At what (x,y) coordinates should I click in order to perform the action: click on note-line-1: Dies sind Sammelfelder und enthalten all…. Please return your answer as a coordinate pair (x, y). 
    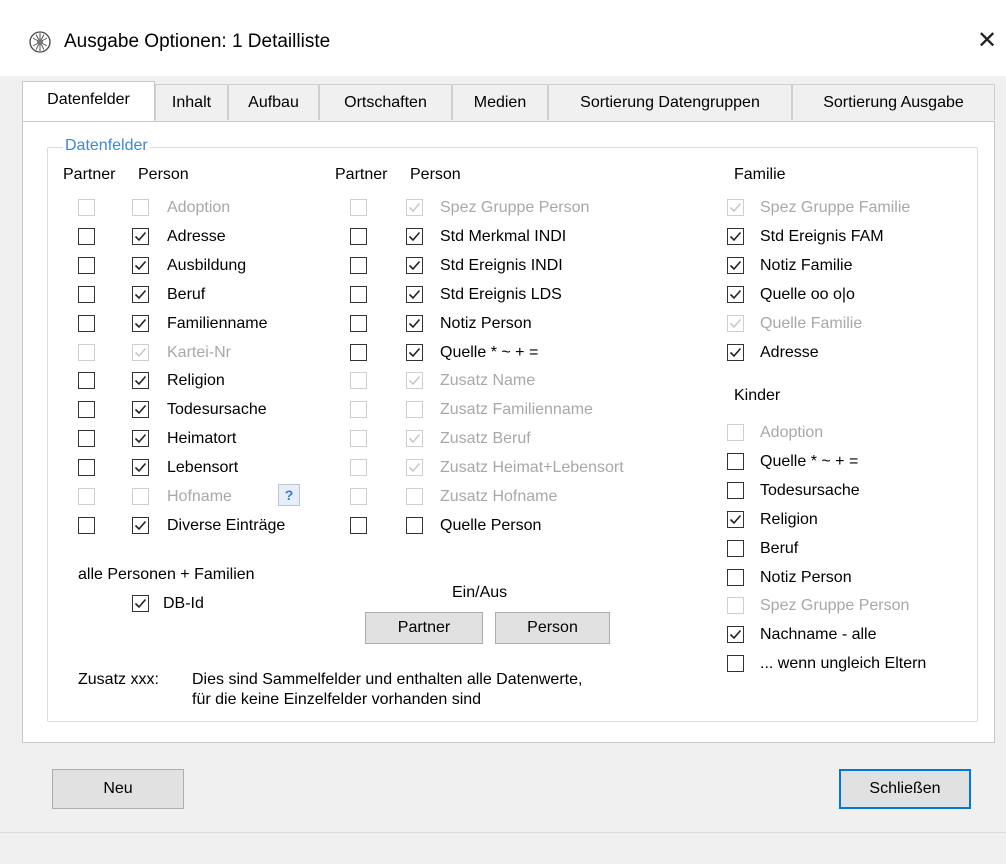
    Looking at the image, I should click on (387, 679).